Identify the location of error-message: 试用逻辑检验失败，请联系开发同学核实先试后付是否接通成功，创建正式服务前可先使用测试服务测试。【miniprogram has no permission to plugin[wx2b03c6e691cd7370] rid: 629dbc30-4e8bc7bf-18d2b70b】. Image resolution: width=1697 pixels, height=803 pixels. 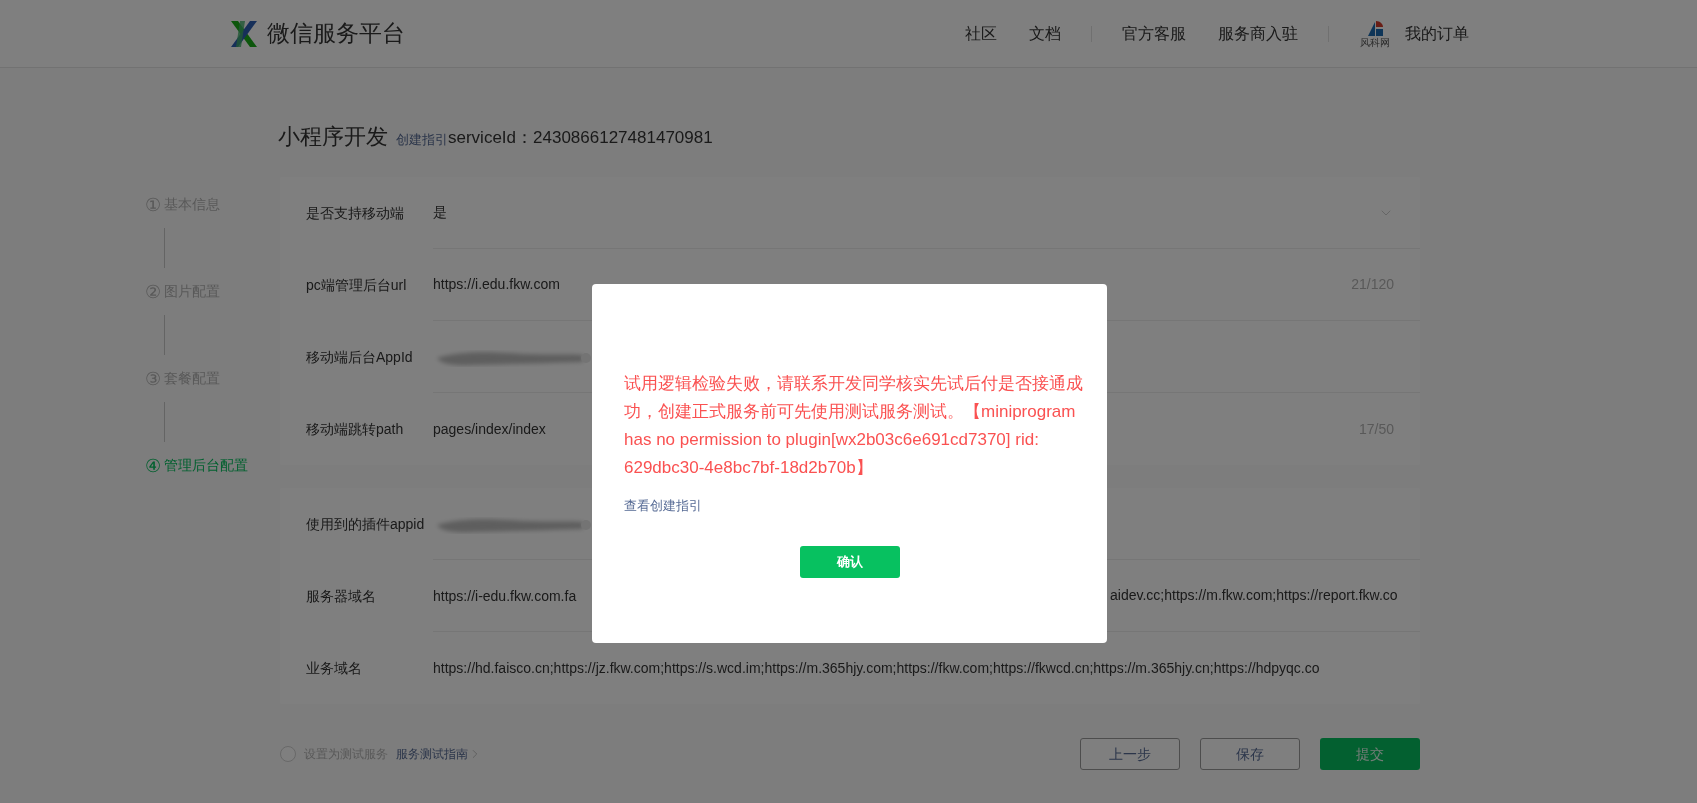
(854, 426).